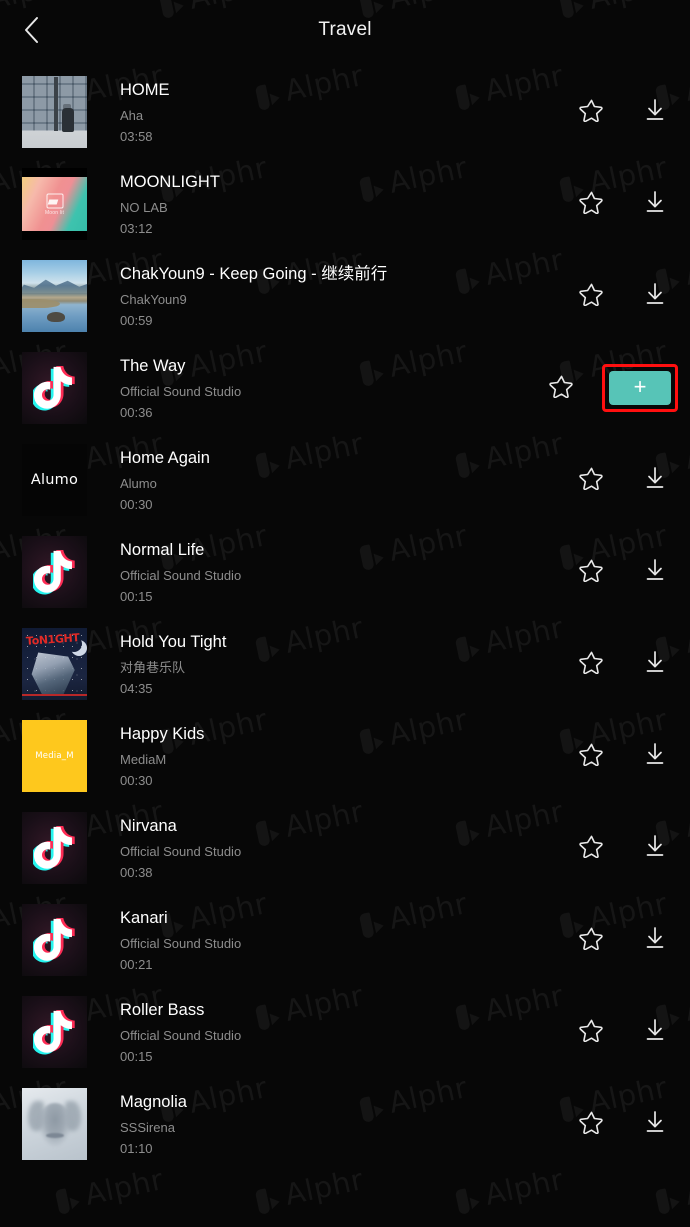  What do you see at coordinates (345, 480) in the screenshot?
I see `track-row: Alumo Home Again Alumo 00:30` at bounding box center [345, 480].